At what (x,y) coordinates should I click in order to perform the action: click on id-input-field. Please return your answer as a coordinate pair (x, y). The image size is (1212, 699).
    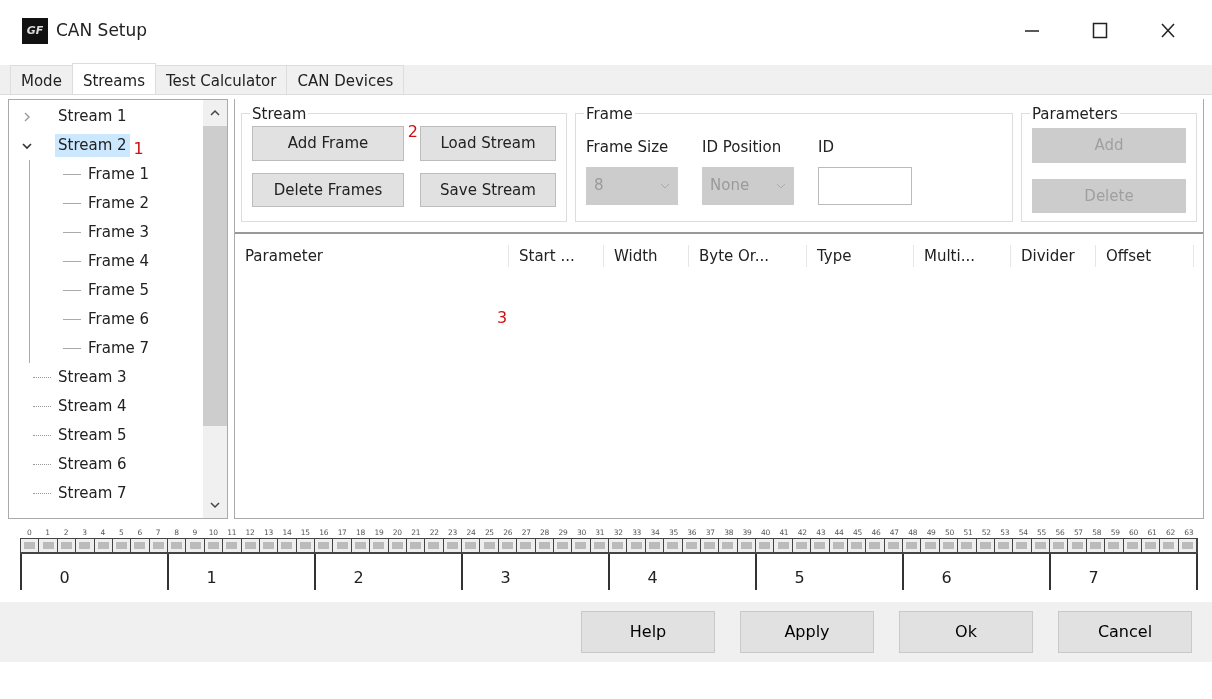
    Looking at the image, I should click on (865, 185).